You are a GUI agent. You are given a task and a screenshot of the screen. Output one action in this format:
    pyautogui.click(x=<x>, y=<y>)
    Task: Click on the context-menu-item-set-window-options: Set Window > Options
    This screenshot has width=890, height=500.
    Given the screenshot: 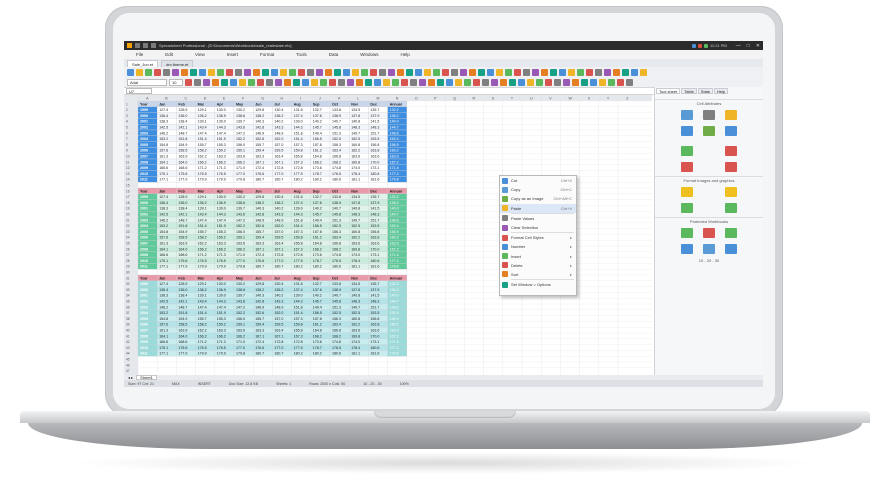 What is the action you would take?
    pyautogui.click(x=538, y=284)
    